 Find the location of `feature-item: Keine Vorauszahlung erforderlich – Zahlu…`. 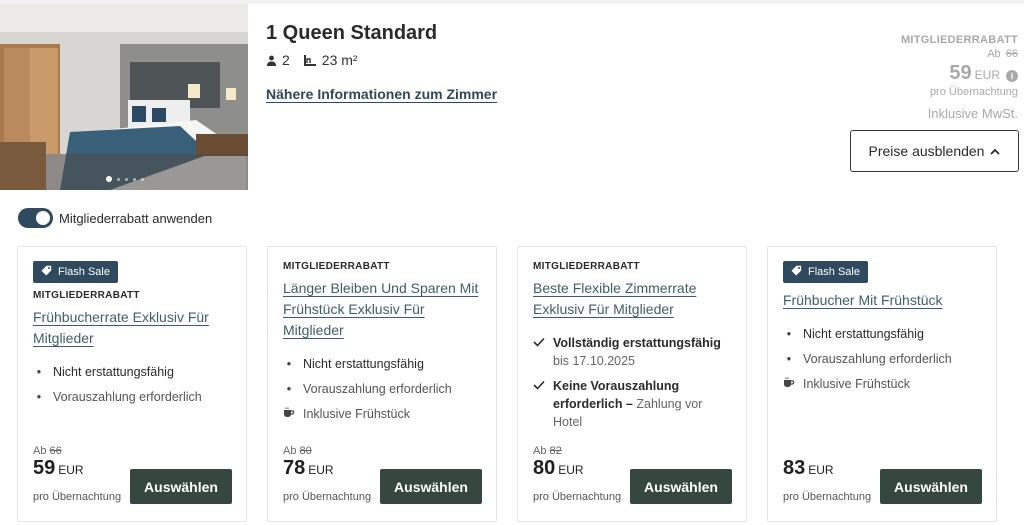

feature-item: Keine Vorauszahlung erforderlich – Zahlu… is located at coordinates (632, 404).